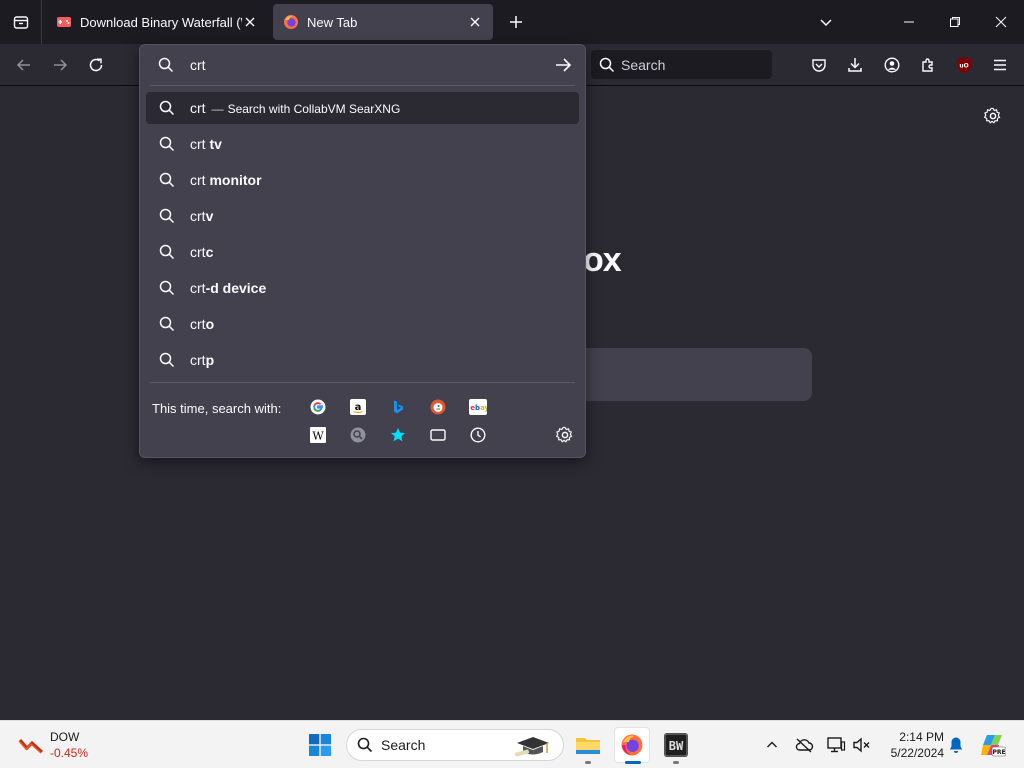  What do you see at coordinates (362, 180) in the screenshot?
I see `suggestion-row: crt monitor` at bounding box center [362, 180].